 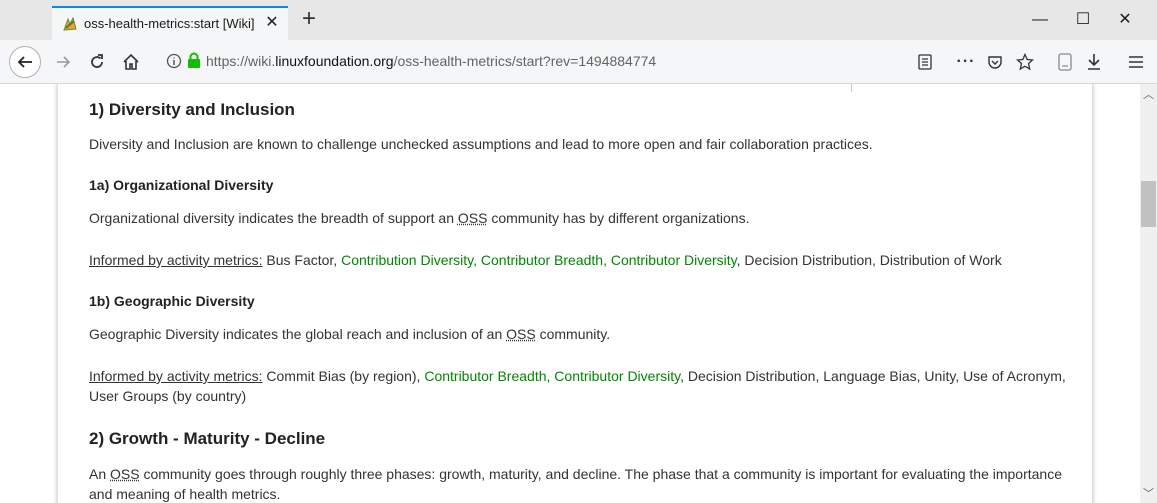 I want to click on bookmark-star-icon, so click(x=1025, y=62).